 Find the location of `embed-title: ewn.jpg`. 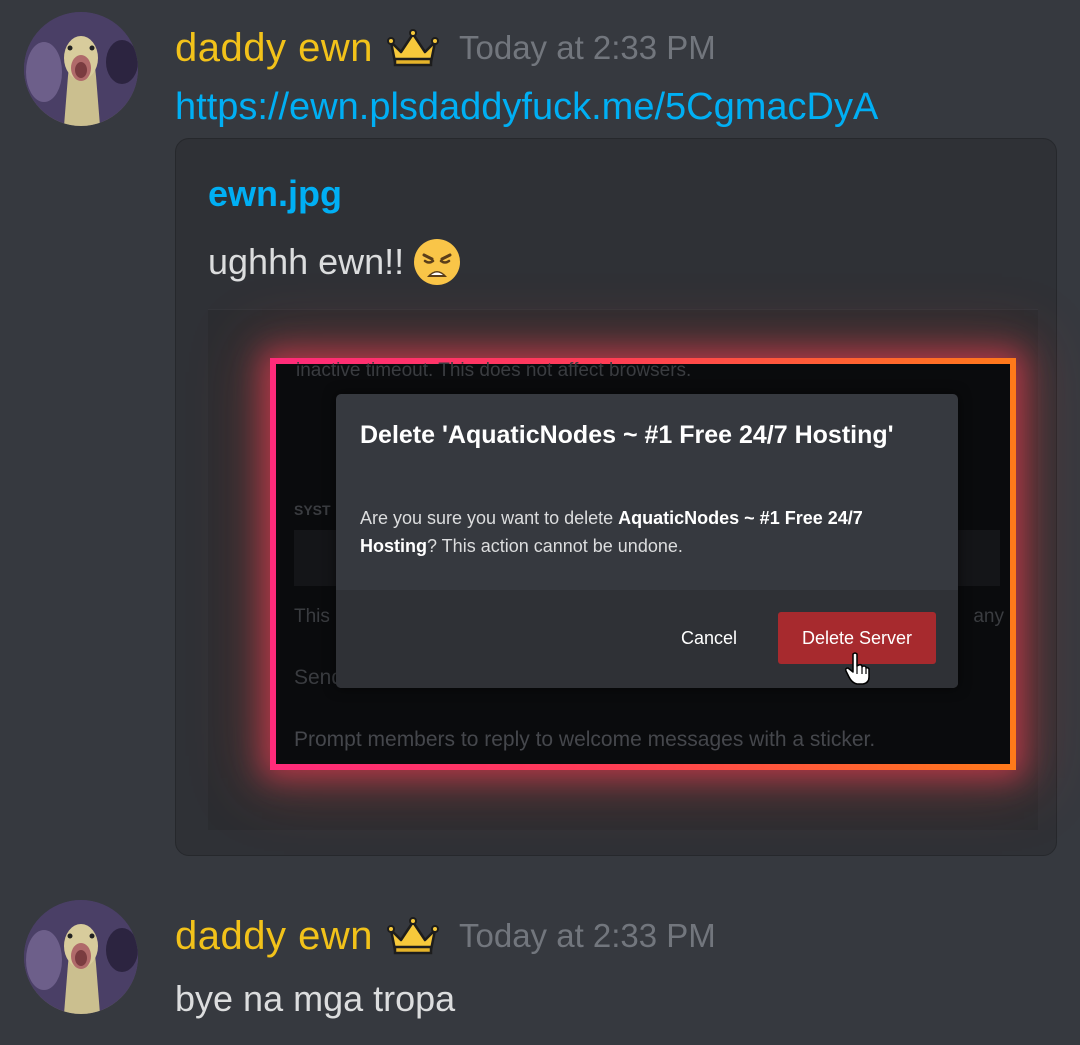

embed-title: ewn.jpg is located at coordinates (275, 194).